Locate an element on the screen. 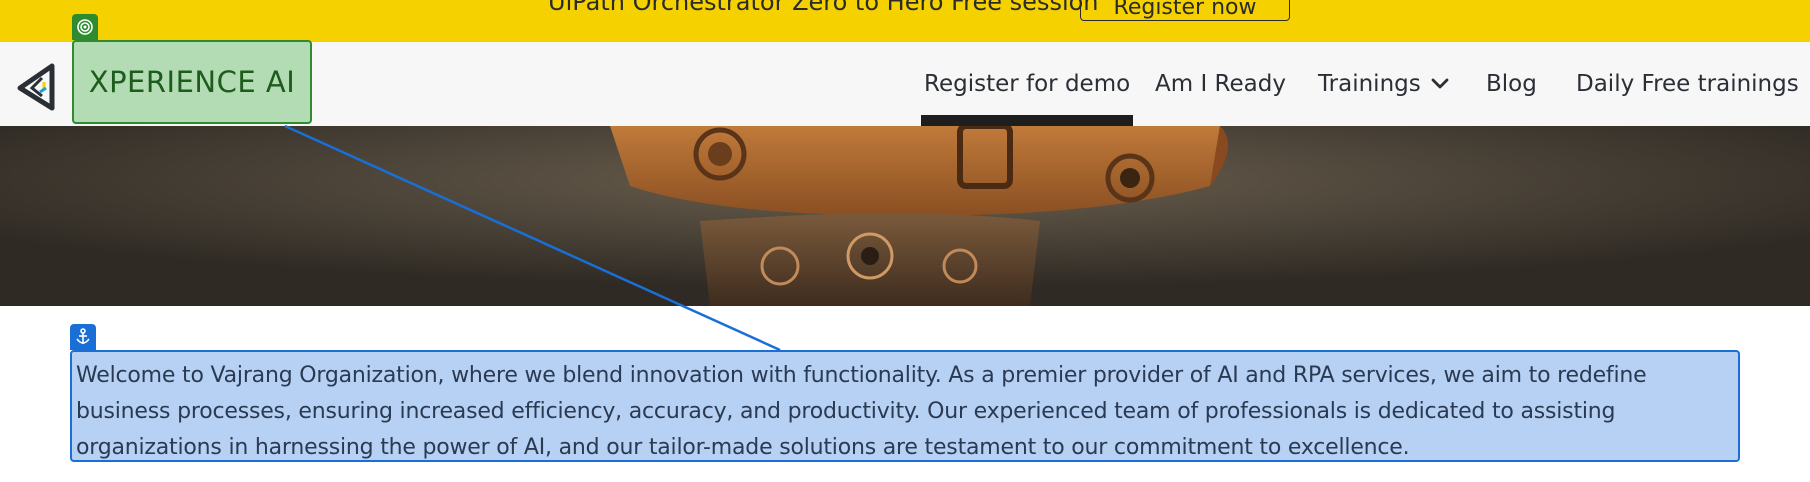 This screenshot has height=482, width=1810. anchor-icon is located at coordinates (83, 337).